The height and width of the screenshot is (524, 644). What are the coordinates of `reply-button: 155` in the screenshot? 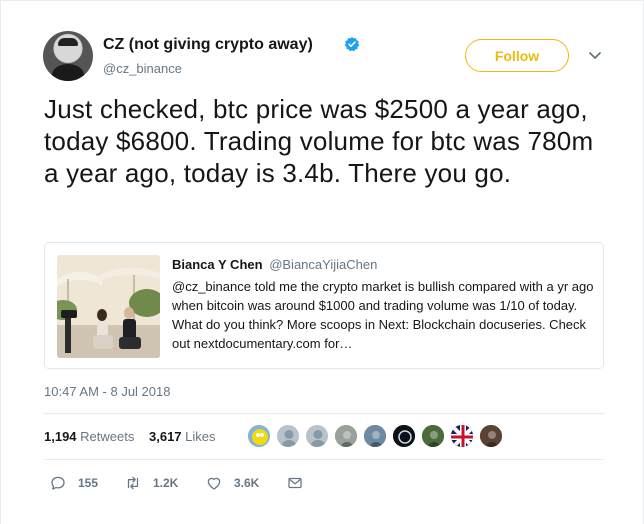 It's located at (73, 483).